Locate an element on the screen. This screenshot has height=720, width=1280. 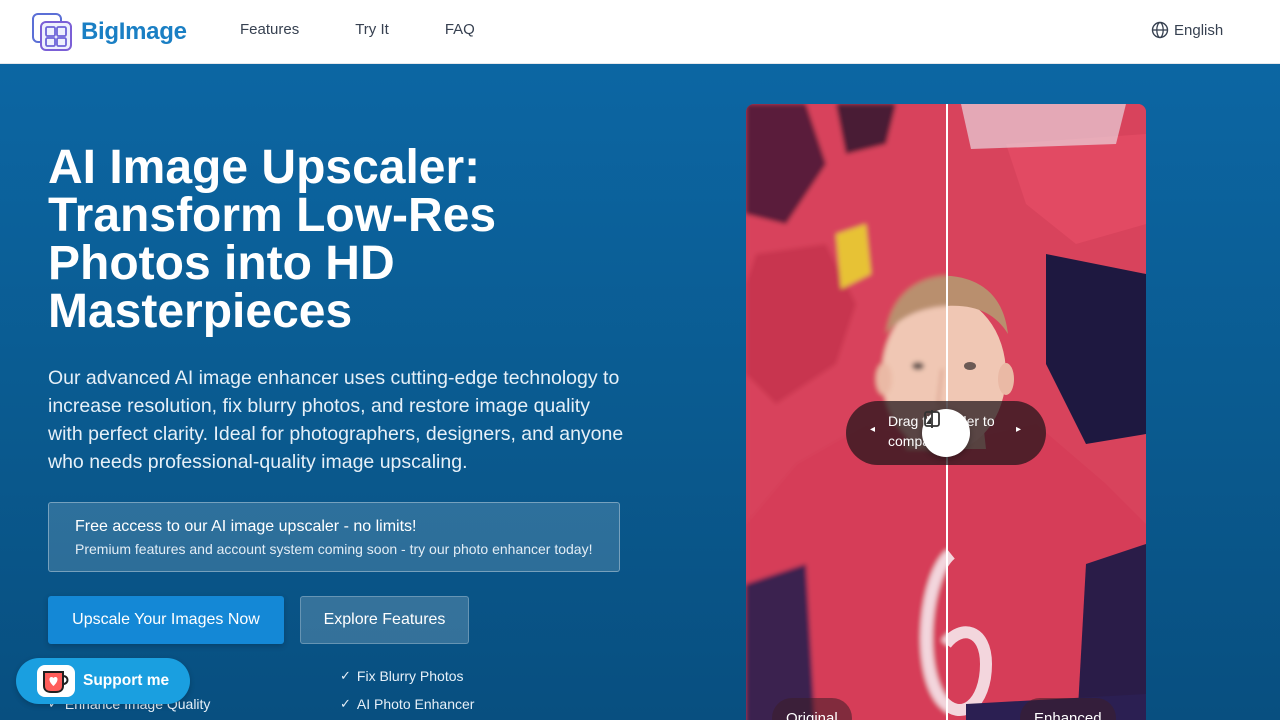
title-line: Photos into HD is located at coordinates (308, 264).